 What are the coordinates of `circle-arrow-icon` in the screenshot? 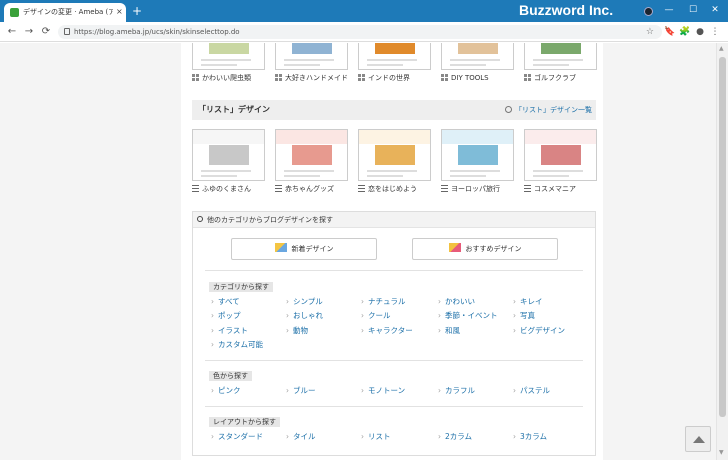 It's located at (508, 109).